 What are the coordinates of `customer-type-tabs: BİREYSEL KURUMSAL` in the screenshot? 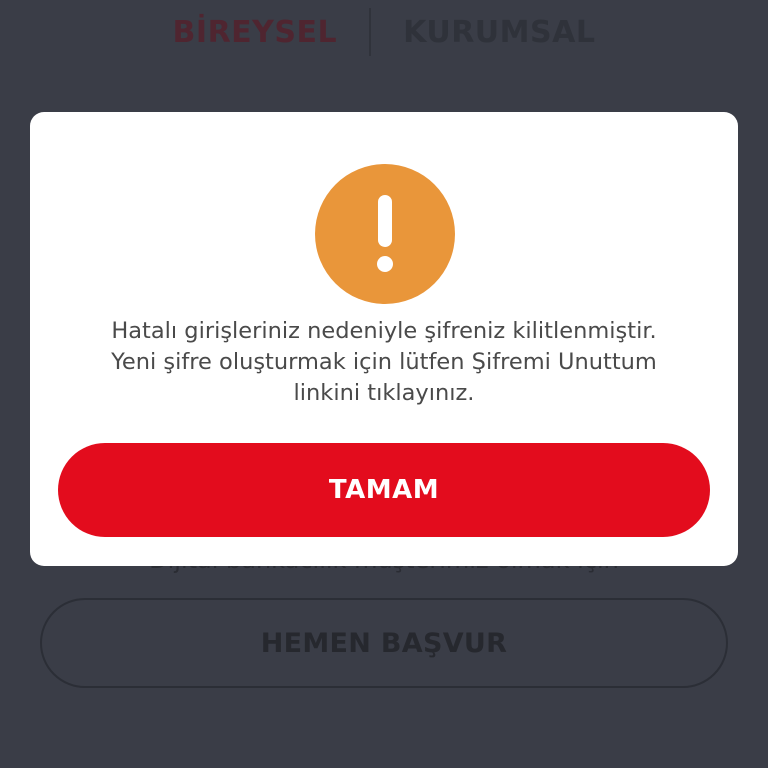 It's located at (384, 32).